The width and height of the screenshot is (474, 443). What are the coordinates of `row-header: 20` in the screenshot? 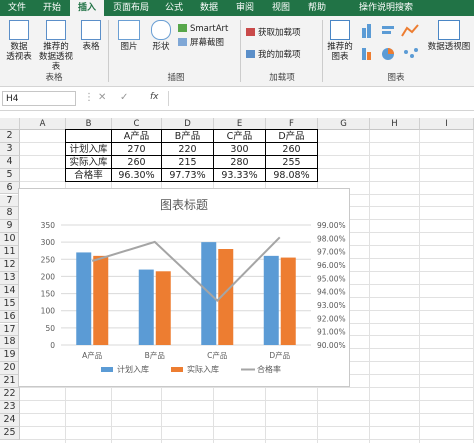 It's located at (10, 369).